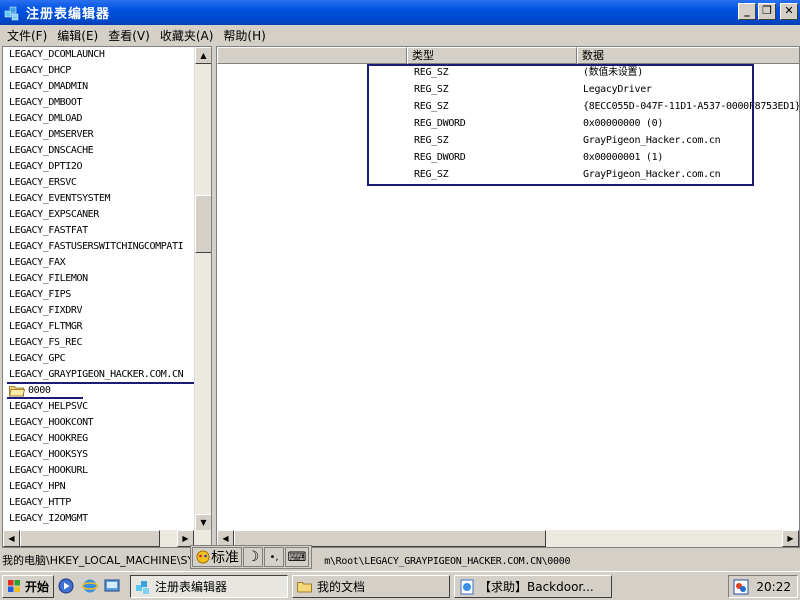  Describe the element at coordinates (99, 503) in the screenshot. I see `tree-item: LEGACY_HTTP` at that location.